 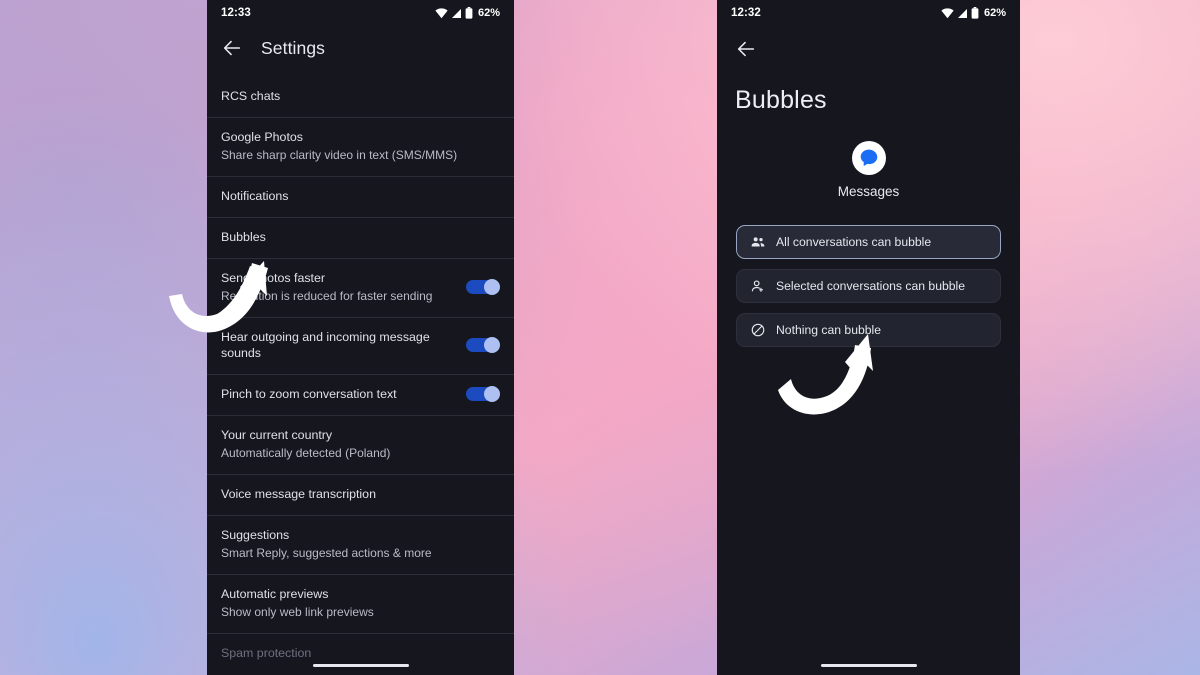 What do you see at coordinates (360, 653) in the screenshot?
I see `setting-row-spam-protection: Spam protection` at bounding box center [360, 653].